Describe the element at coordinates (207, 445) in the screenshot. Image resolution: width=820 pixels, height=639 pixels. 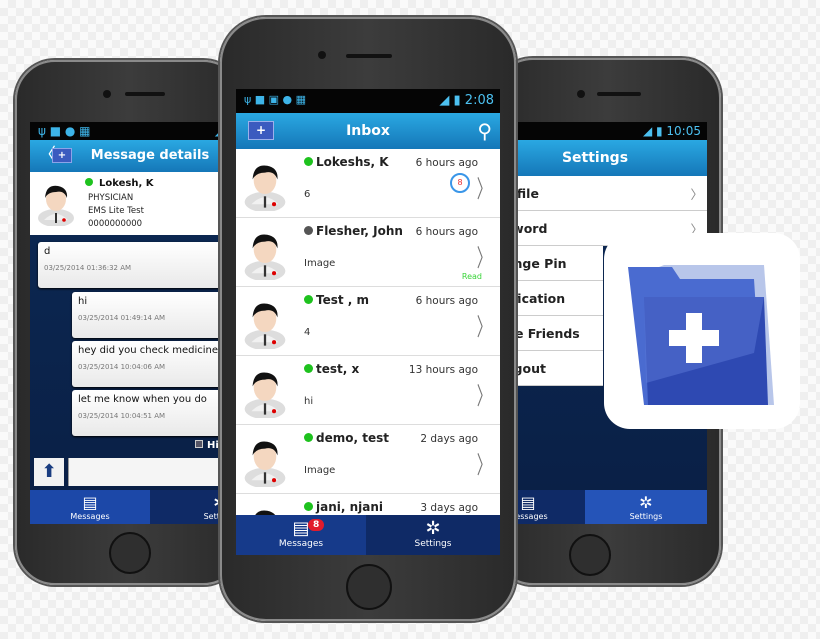
I see `hide-checkbox: Hi` at that location.